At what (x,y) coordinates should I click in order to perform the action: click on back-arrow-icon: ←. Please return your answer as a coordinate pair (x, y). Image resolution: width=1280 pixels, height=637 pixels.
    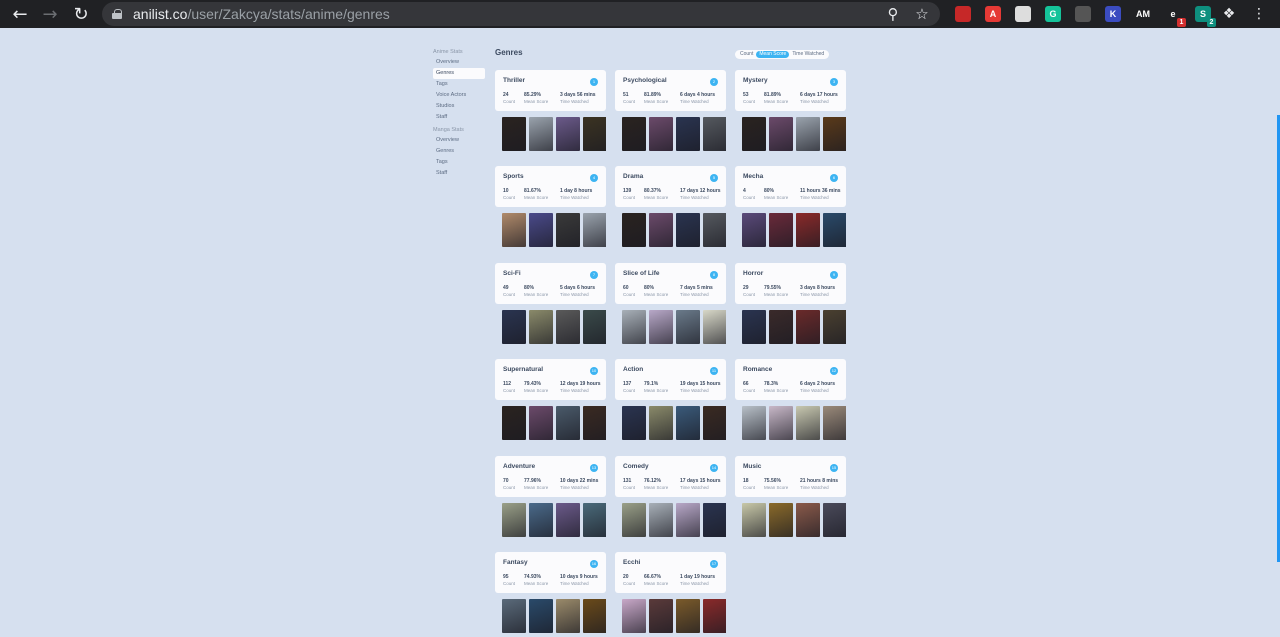
    Looking at the image, I should click on (20, 14).